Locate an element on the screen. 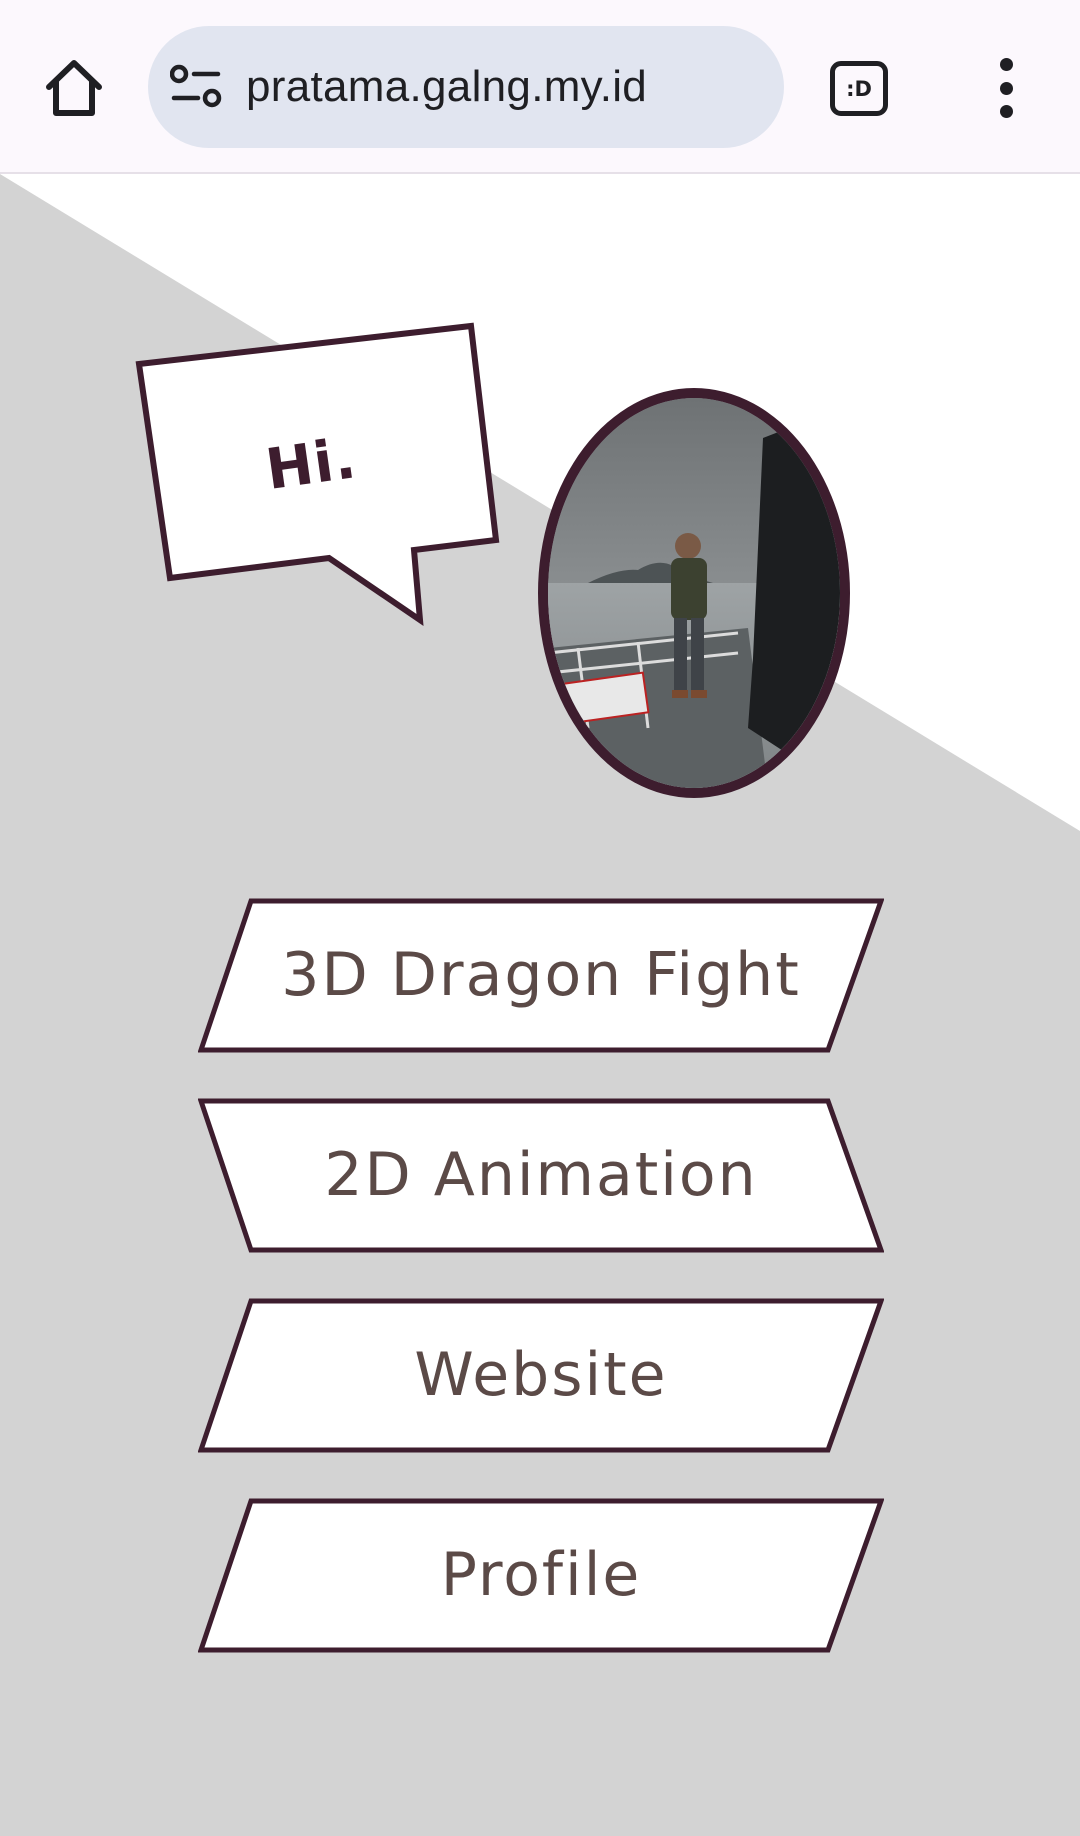  url-text: pratama.galng.my.id is located at coordinates (446, 87).